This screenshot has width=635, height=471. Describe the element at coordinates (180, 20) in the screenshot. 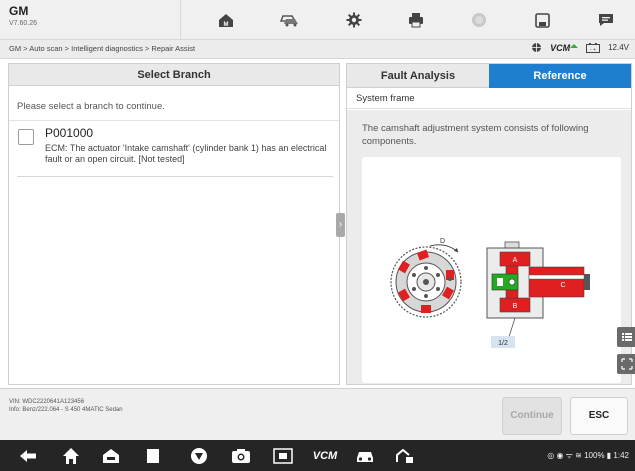

I see `toolbar-divider` at that location.